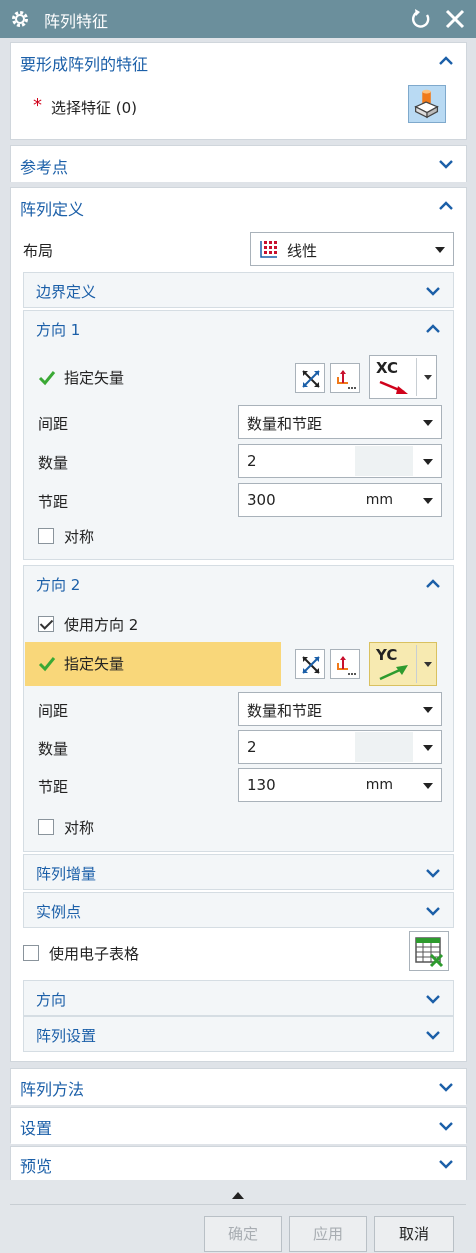 This screenshot has width=476, height=1253. What do you see at coordinates (238, 1087) in the screenshot?
I see `section-header-array-method: 阵列方法` at bounding box center [238, 1087].